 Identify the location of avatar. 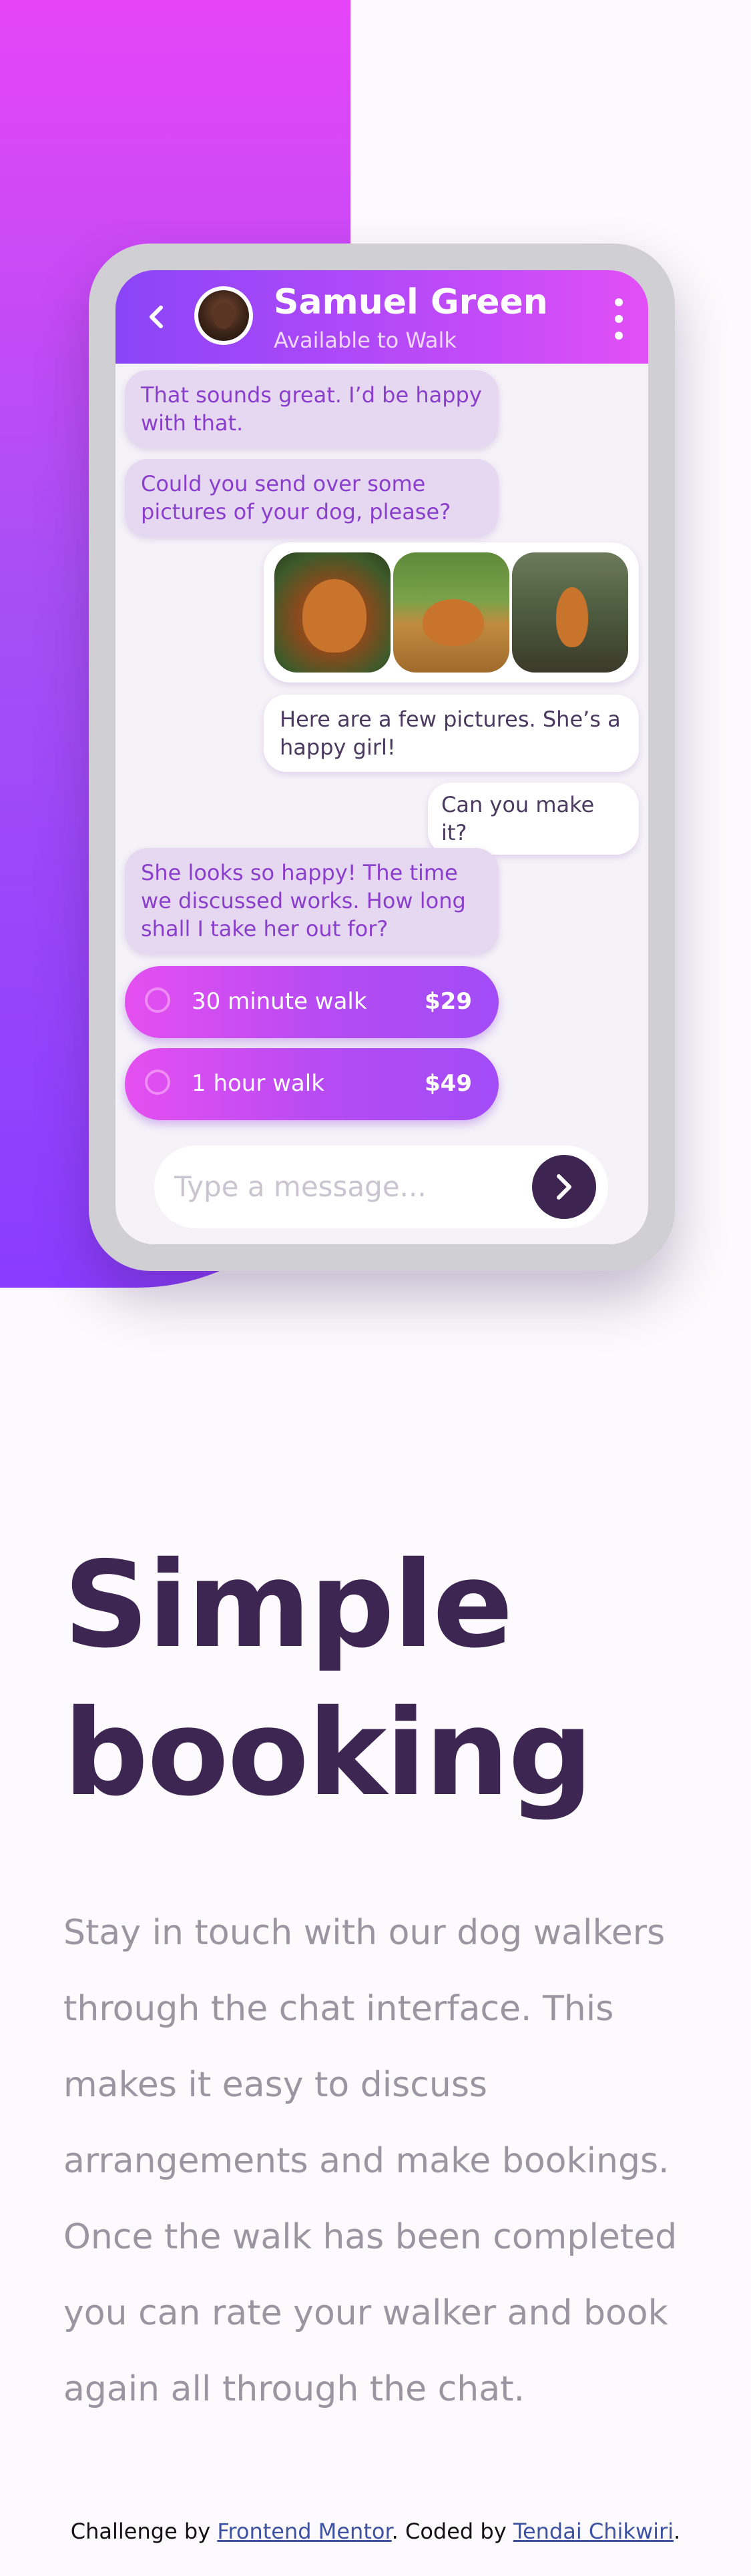
(223, 315).